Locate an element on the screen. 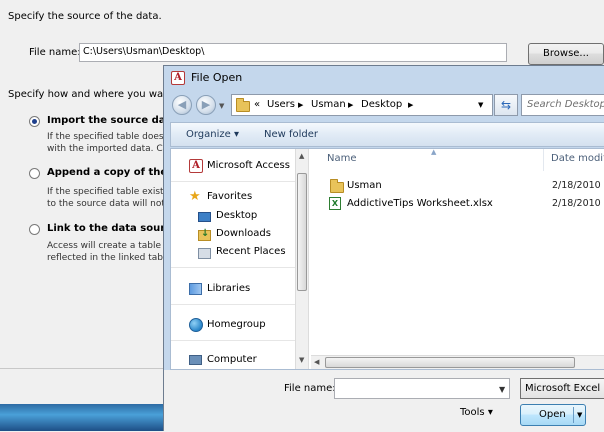 Image resolution: width=604 pixels, height=432 pixels. split-divider is located at coordinates (573, 415).